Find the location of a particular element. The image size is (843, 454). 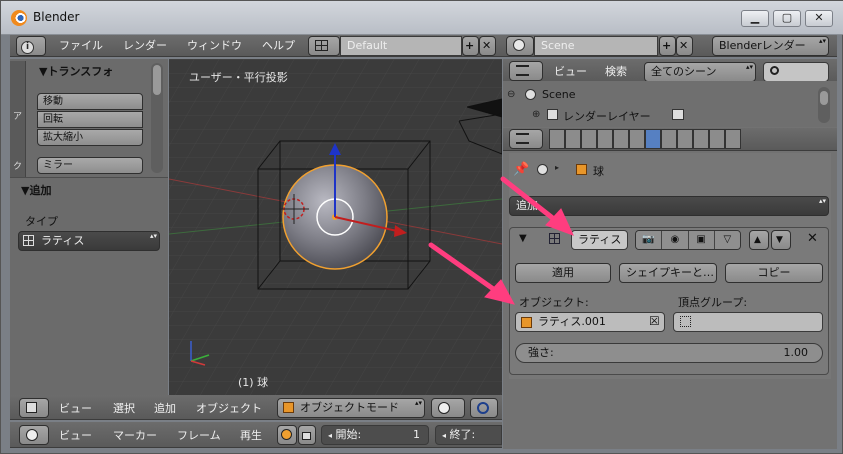

scale-button: 拡大縮小 is located at coordinates (90, 137).